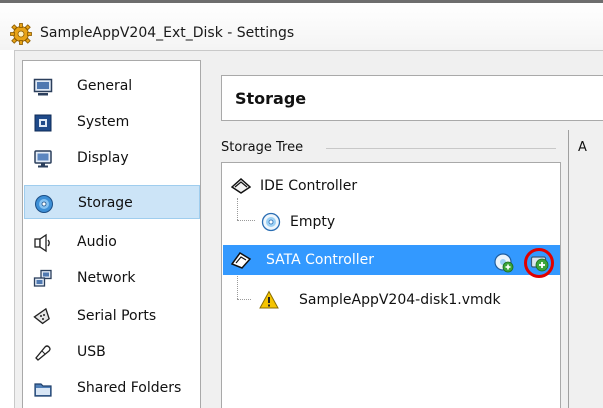 This screenshot has width=603, height=408. What do you see at coordinates (269, 299) in the screenshot?
I see `warning-icon` at bounding box center [269, 299].